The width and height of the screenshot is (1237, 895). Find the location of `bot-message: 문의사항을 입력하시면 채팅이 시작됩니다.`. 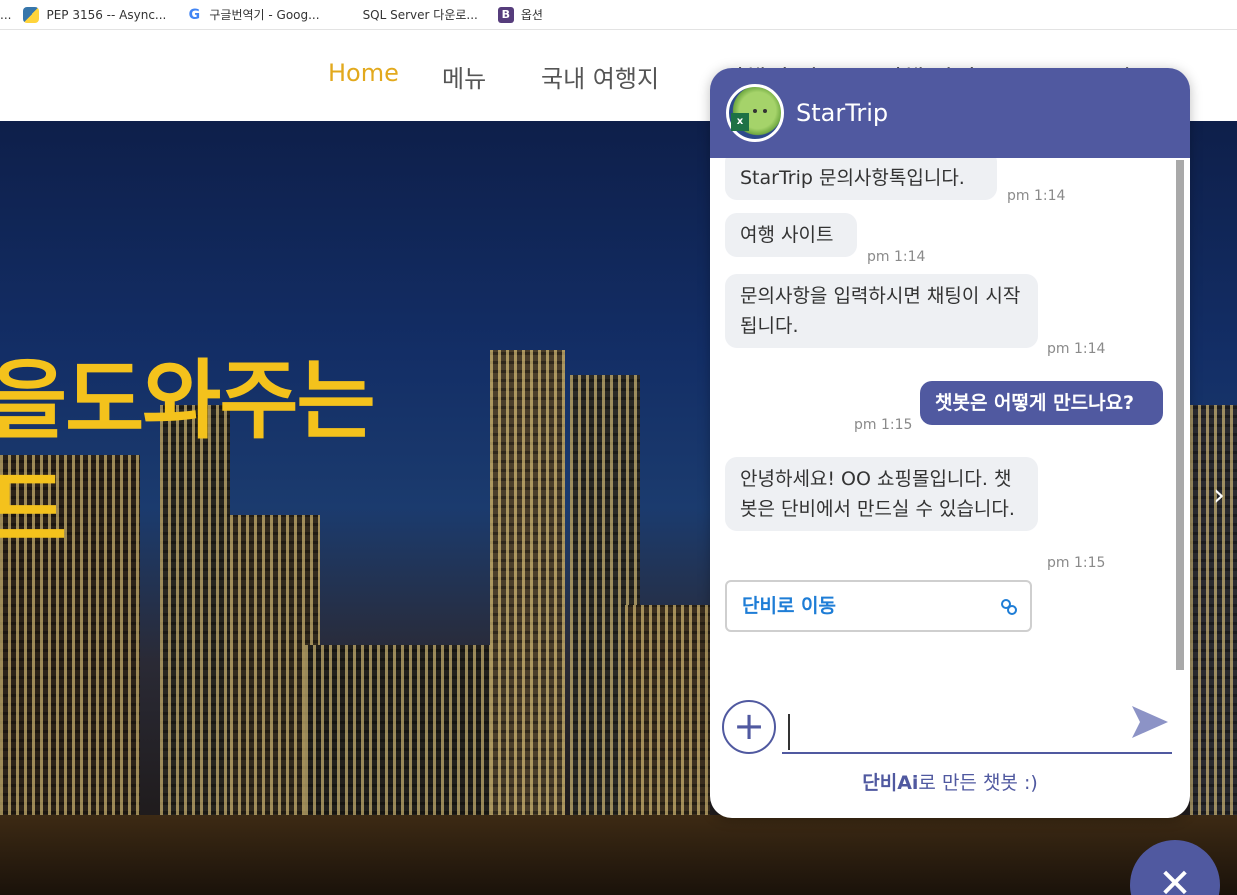

bot-message: 문의사항을 입력하시면 채팅이 시작됩니다. is located at coordinates (881, 311).